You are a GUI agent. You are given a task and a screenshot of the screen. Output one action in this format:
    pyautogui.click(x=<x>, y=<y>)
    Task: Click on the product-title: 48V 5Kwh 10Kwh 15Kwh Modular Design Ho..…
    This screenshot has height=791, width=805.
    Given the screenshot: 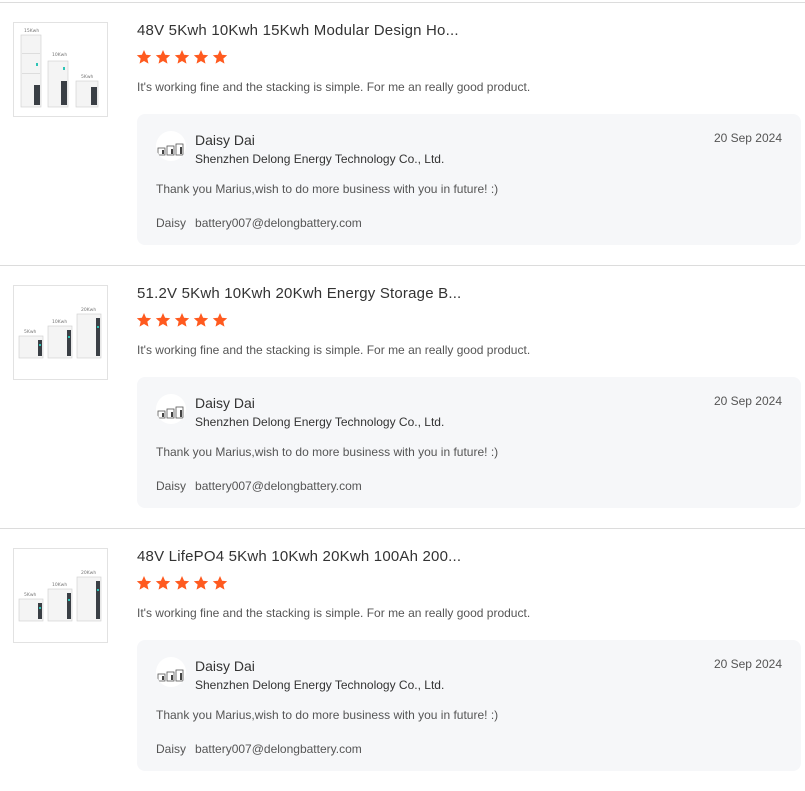 What is the action you would take?
    pyautogui.click(x=298, y=30)
    